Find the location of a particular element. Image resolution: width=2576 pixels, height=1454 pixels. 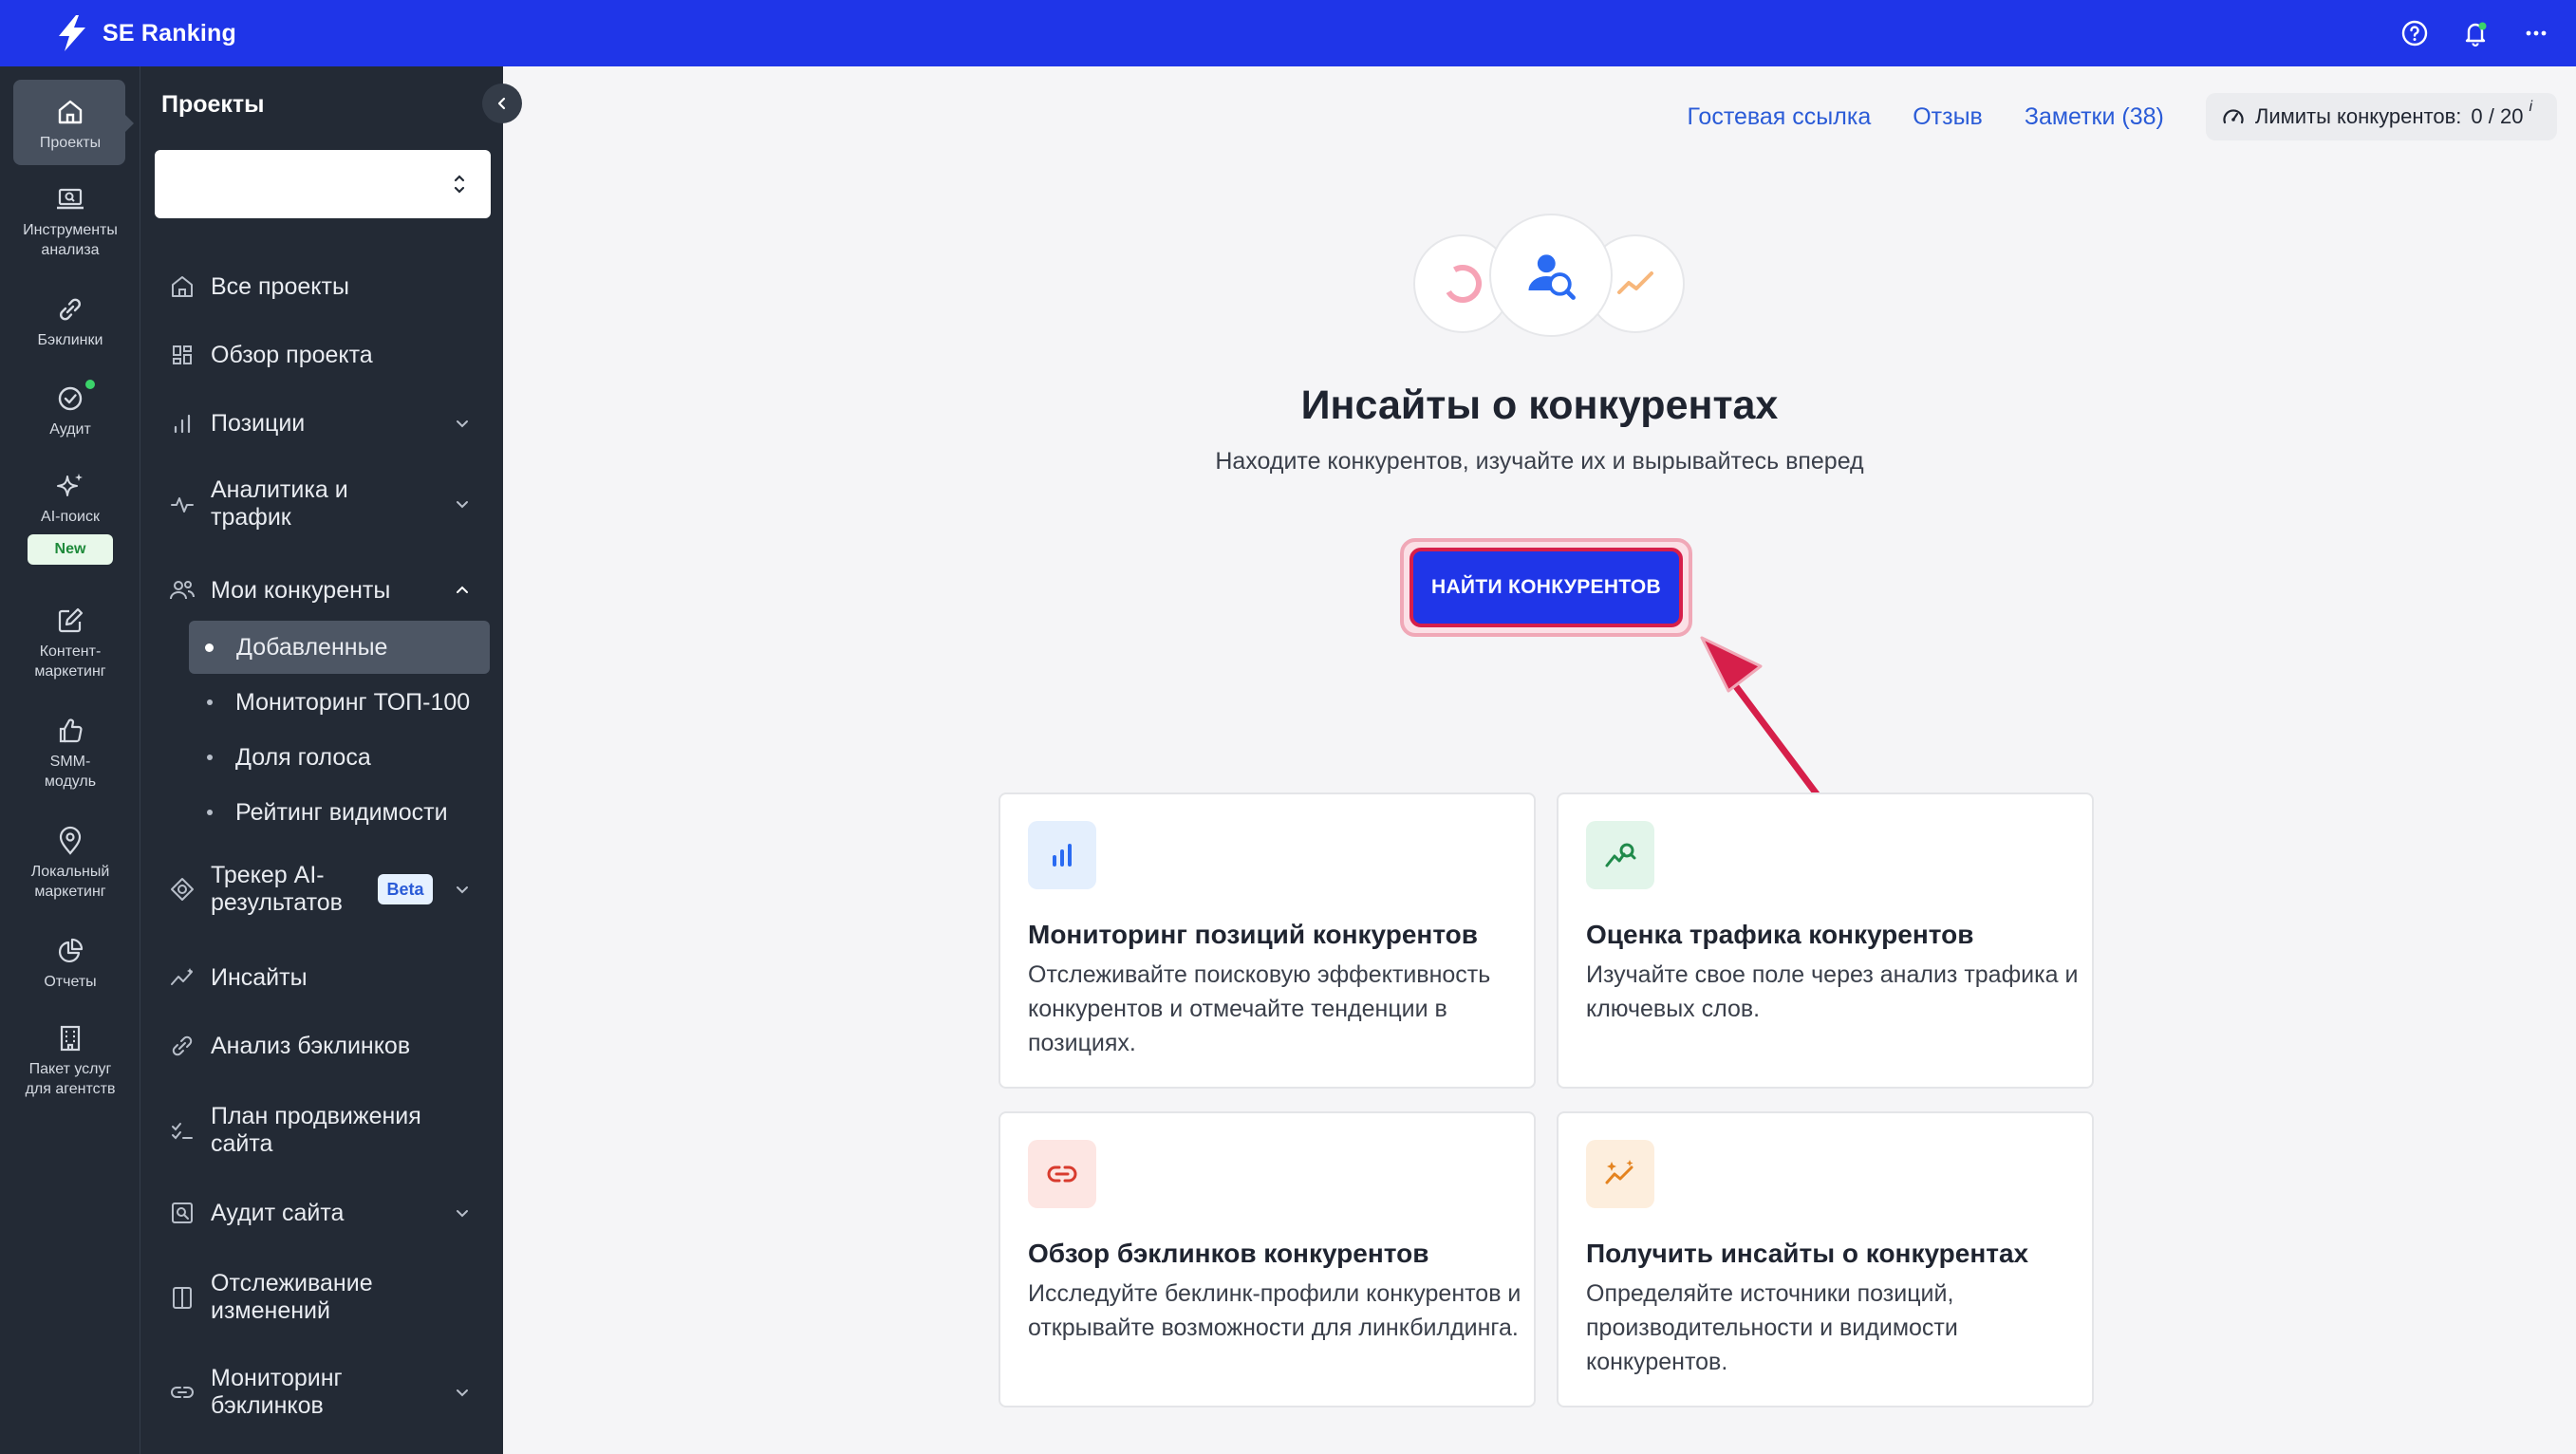

nav-item-project-overview: Обзор проекта is located at coordinates (321, 355).